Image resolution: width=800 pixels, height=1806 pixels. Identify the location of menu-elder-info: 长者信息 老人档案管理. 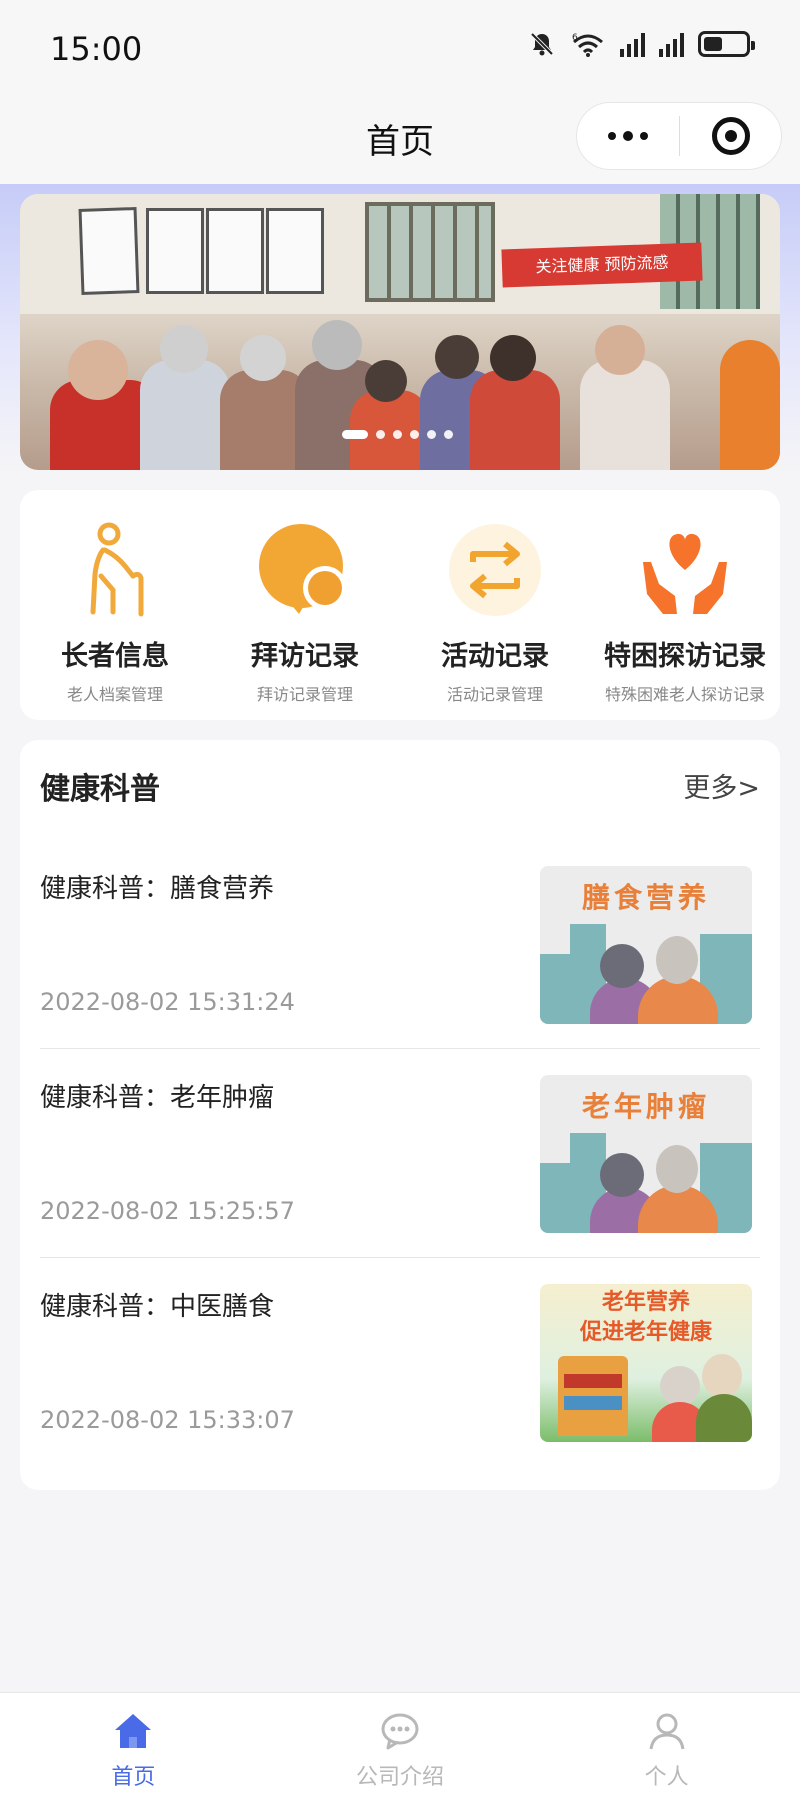
(115, 605).